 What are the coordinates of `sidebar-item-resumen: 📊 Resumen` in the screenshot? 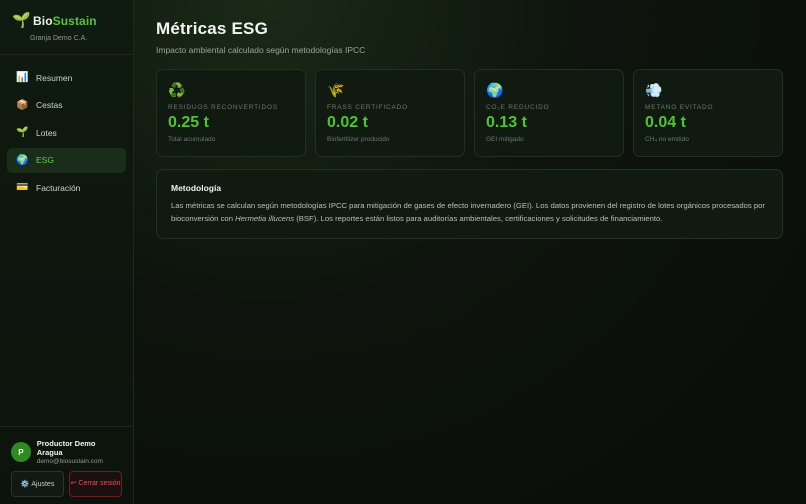 It's located at (66, 78).